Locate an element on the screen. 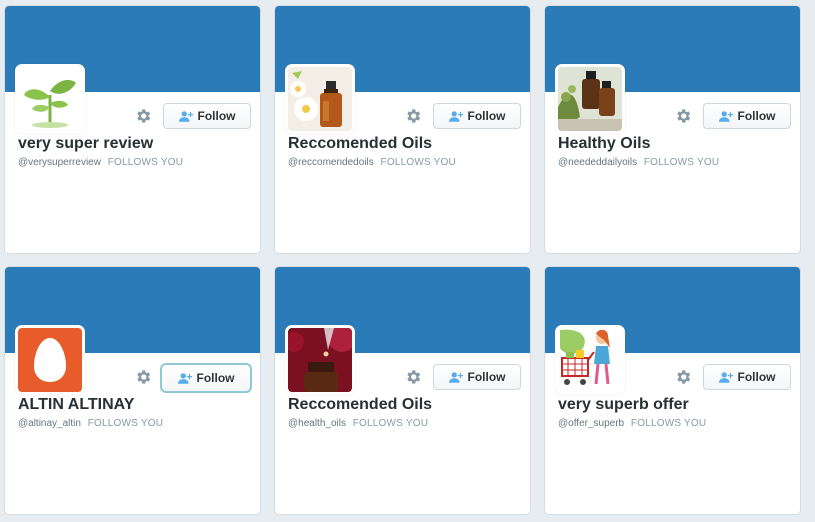 The height and width of the screenshot is (522, 815). profile-meta: @verysuperreview FOLLOWS YOU is located at coordinates (100, 162).